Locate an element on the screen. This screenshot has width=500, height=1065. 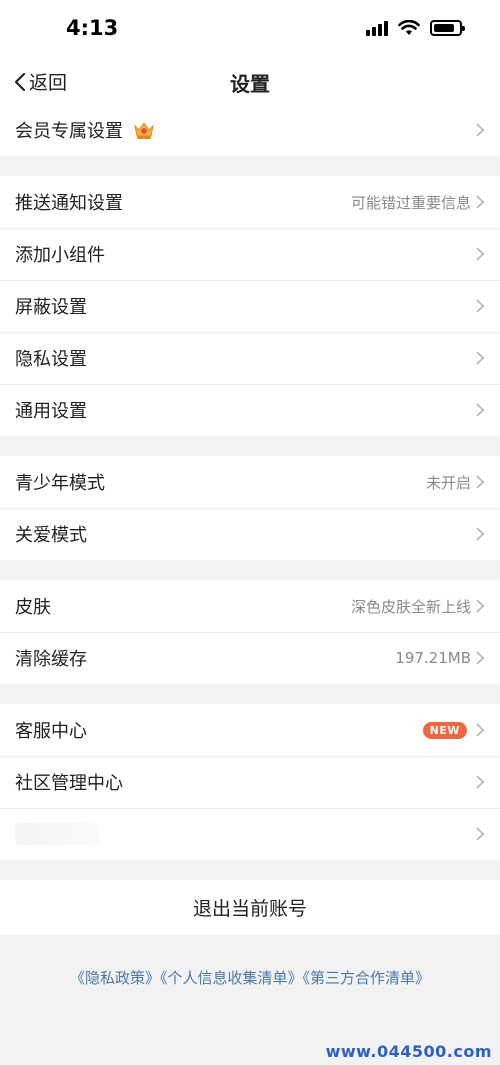
redacted-label is located at coordinates (57, 834).